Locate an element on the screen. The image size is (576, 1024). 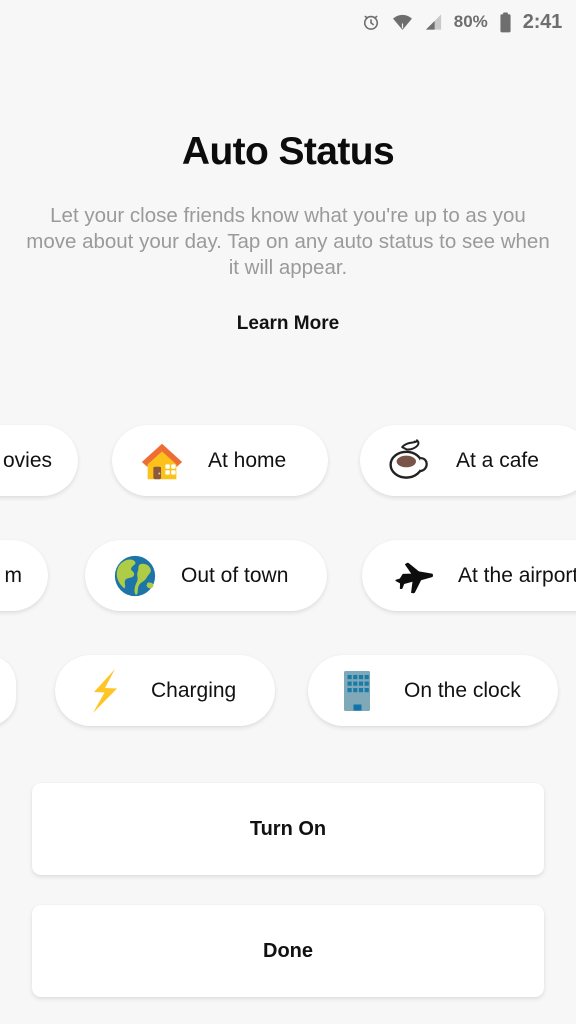
auto-status-chip-label: At the airport is located at coordinates (517, 575).